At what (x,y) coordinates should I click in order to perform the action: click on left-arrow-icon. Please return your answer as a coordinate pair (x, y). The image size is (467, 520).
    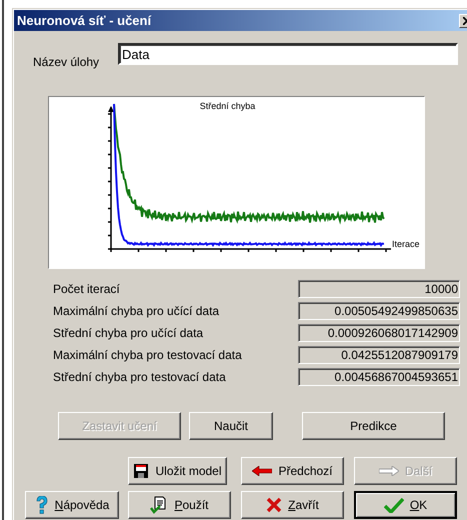
    Looking at the image, I should click on (262, 471).